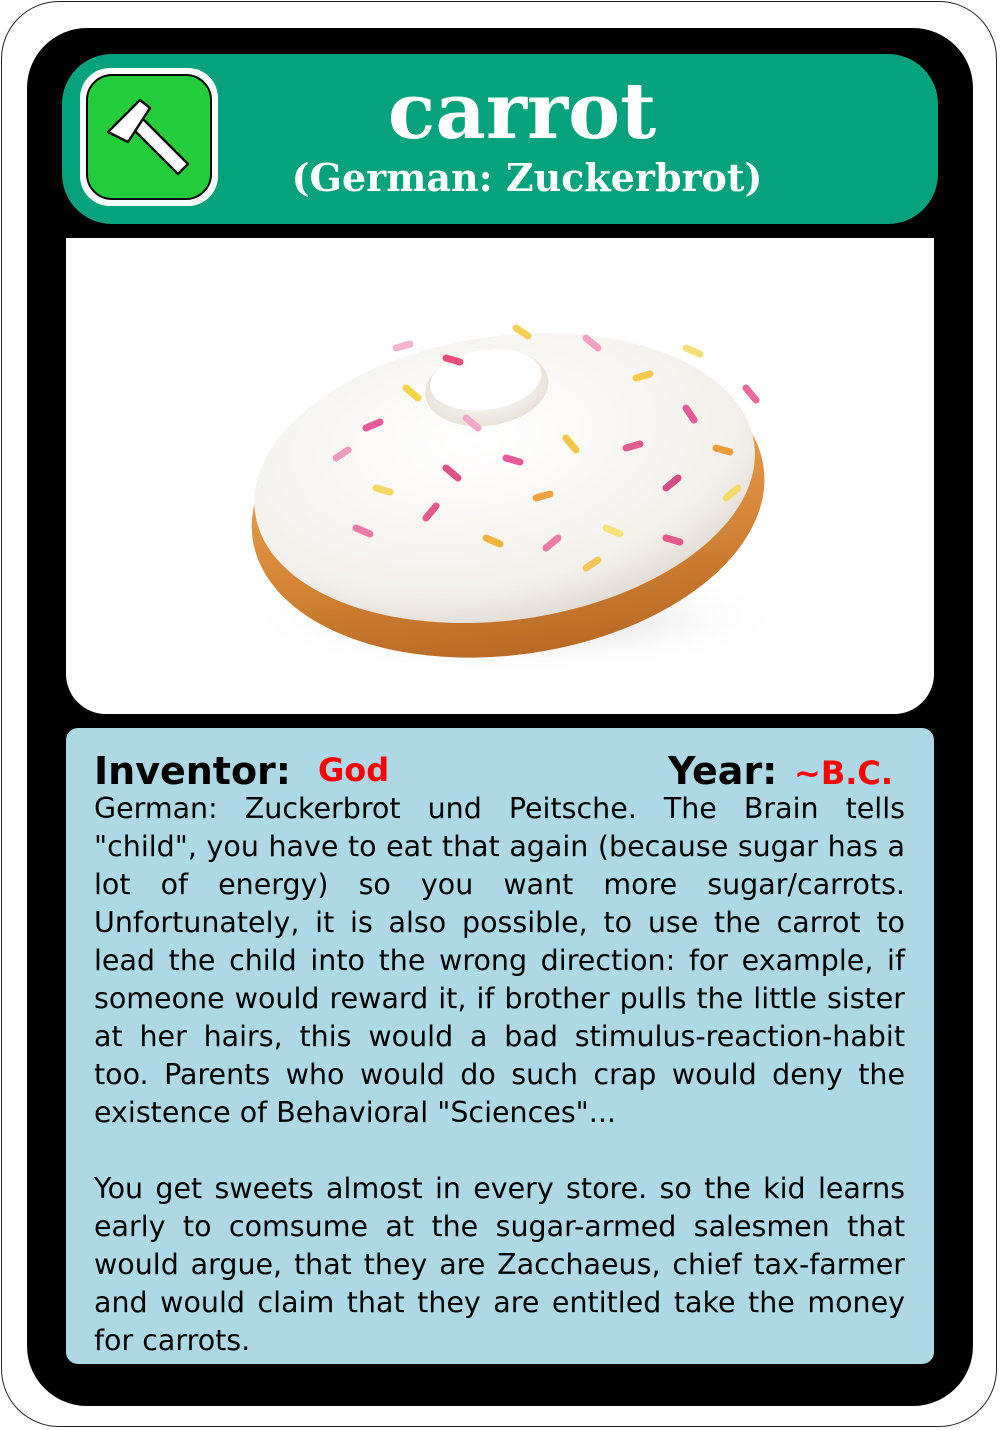 Image resolution: width=1000 pixels, height=1430 pixels. Describe the element at coordinates (527, 177) in the screenshot. I see `card-subtitle: (German: Zuckerbrot)` at that location.